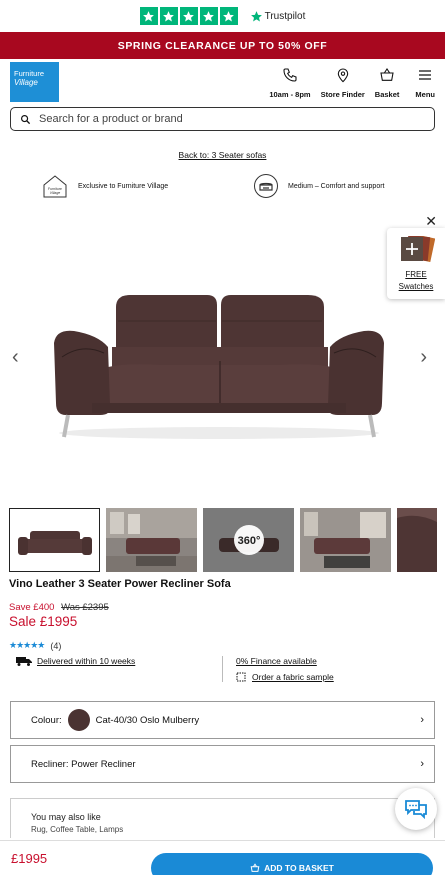 This screenshot has height=875, width=445. What do you see at coordinates (285, 16) in the screenshot?
I see `trustpilot-label: Trustpilot` at bounding box center [285, 16].